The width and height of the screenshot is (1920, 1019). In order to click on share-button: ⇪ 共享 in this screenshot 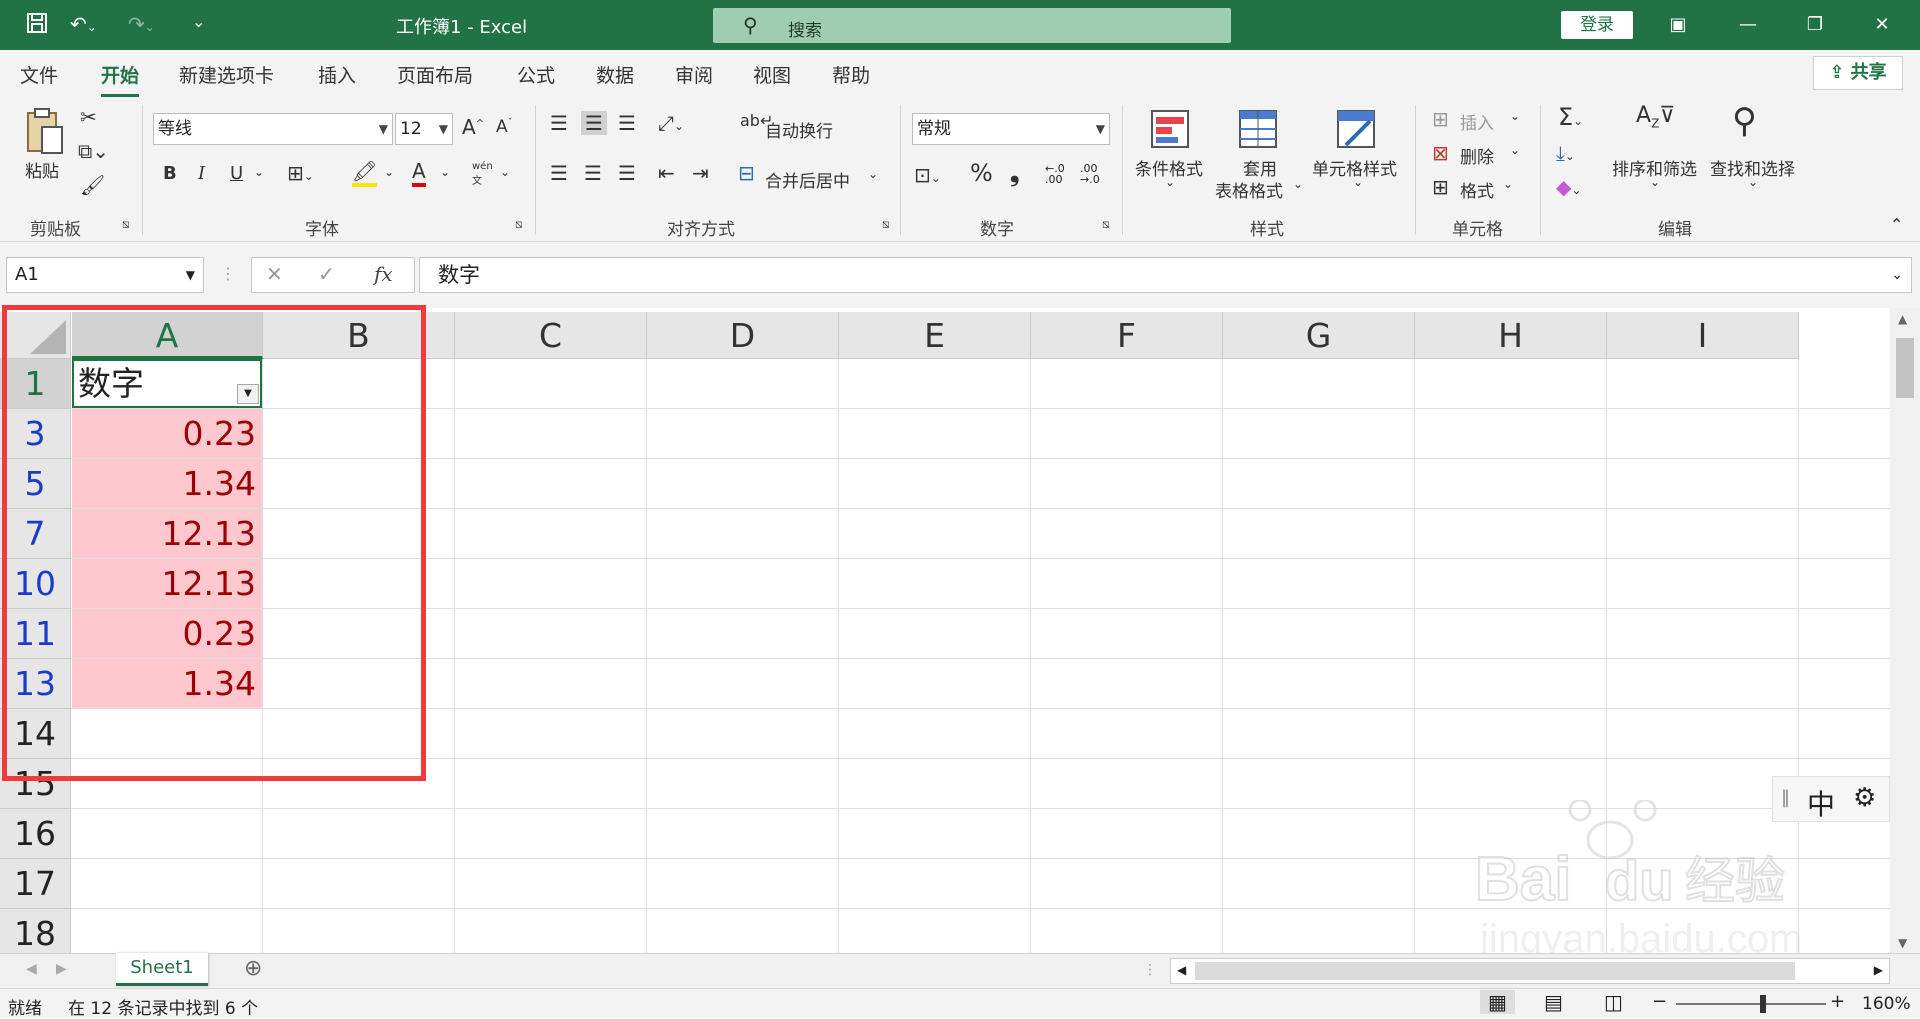, I will do `click(1858, 73)`.